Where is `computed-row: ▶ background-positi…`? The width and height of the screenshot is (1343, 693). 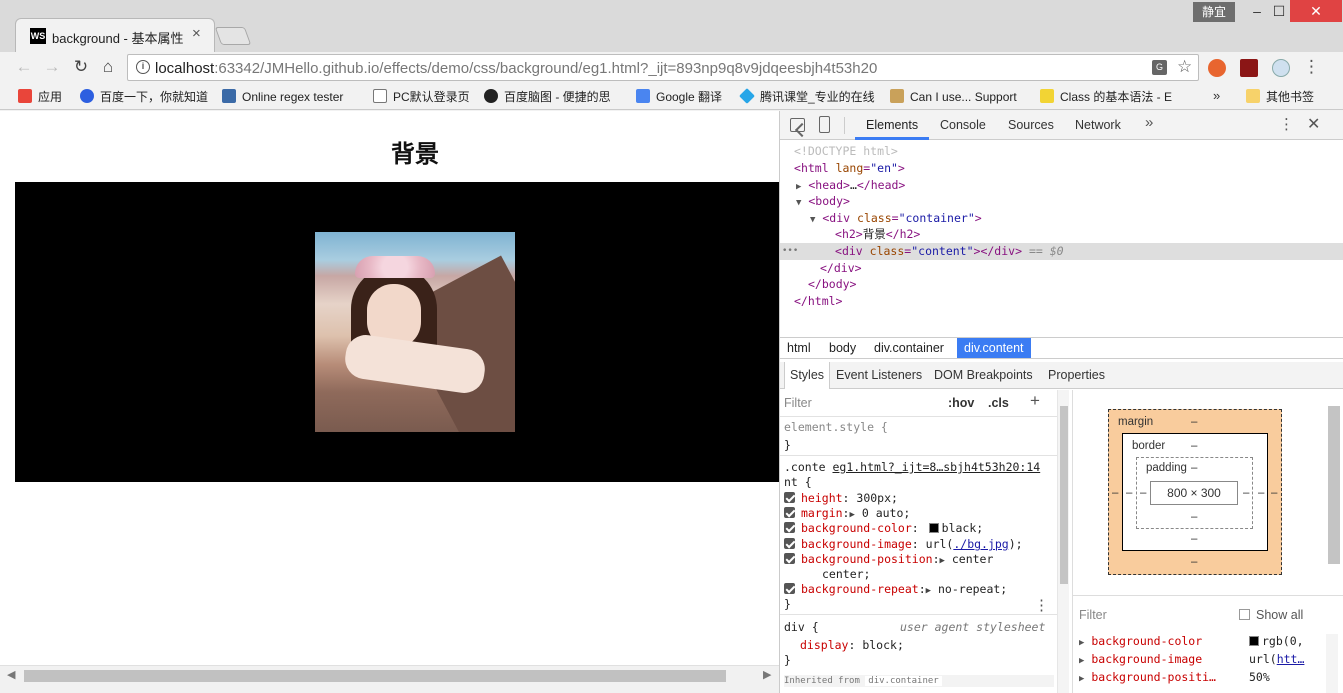
computed-row: ▶ background-positi… is located at coordinates (1147, 678).